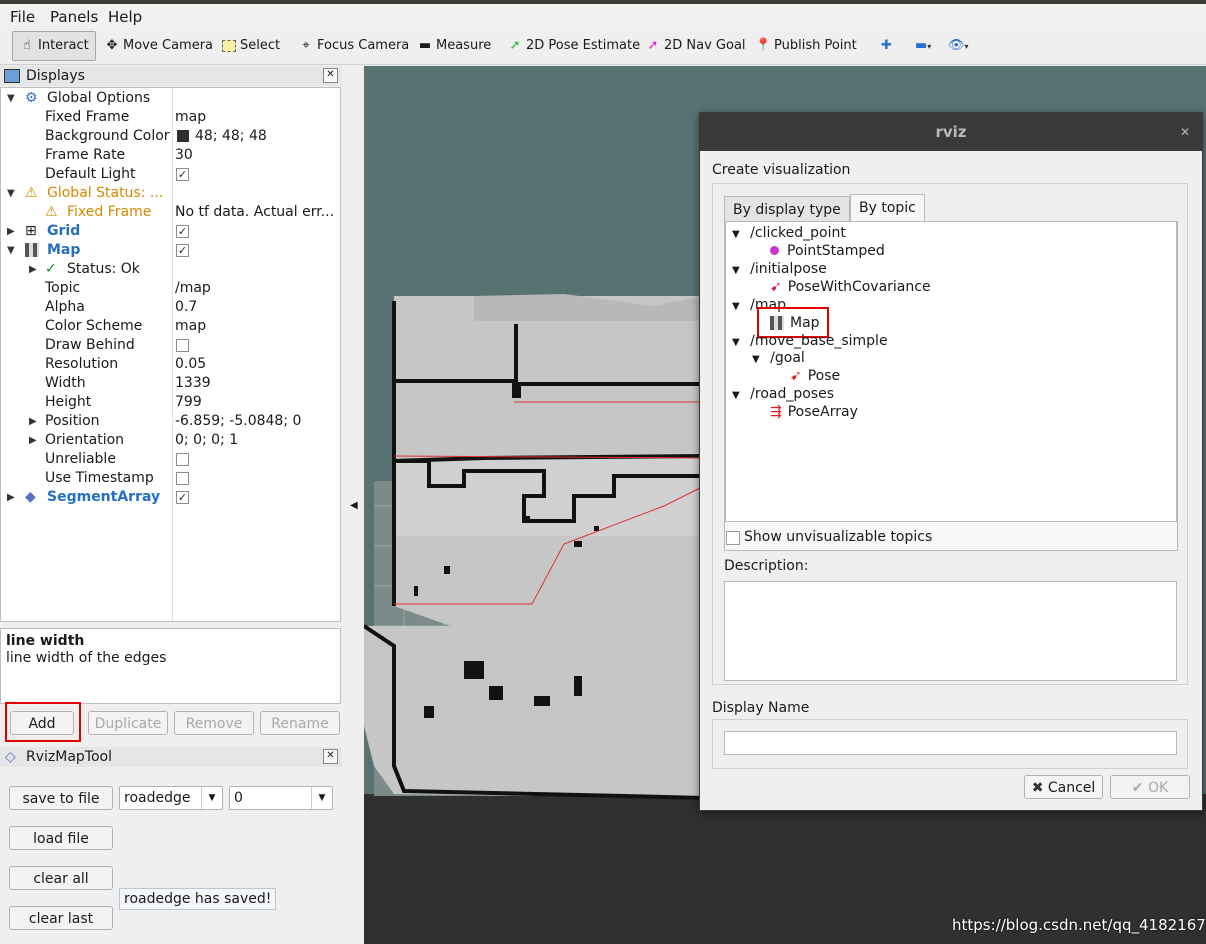 The width and height of the screenshot is (1206, 944). I want to click on fixed-frame-value: map, so click(256, 117).